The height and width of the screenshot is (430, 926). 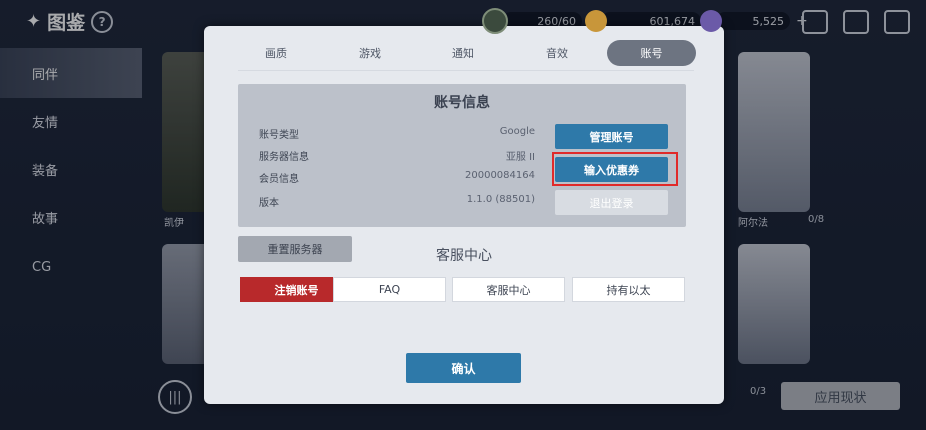 What do you see at coordinates (463, 368) in the screenshot?
I see `confirm-button: 确认` at bounding box center [463, 368].